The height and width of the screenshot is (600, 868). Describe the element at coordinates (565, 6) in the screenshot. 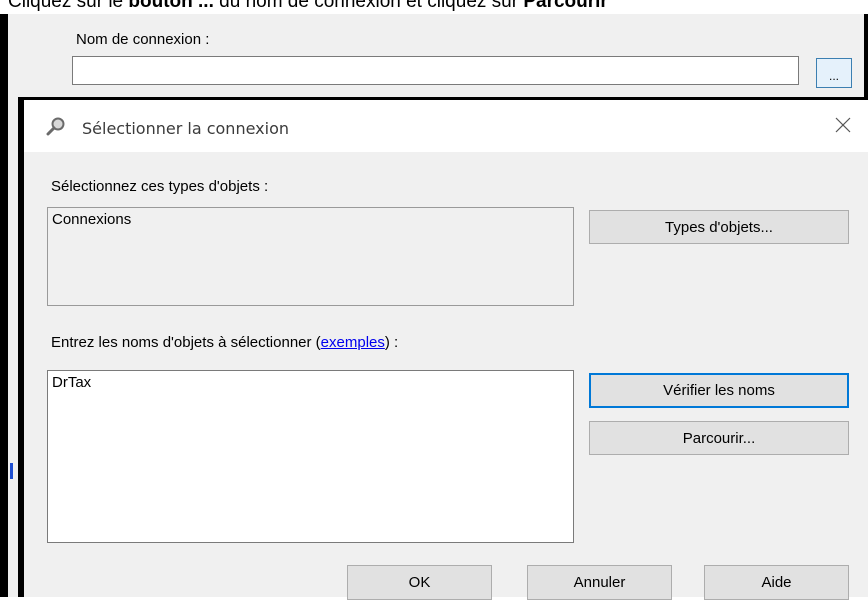

I see `caption-bold-browse: Parcourir` at that location.